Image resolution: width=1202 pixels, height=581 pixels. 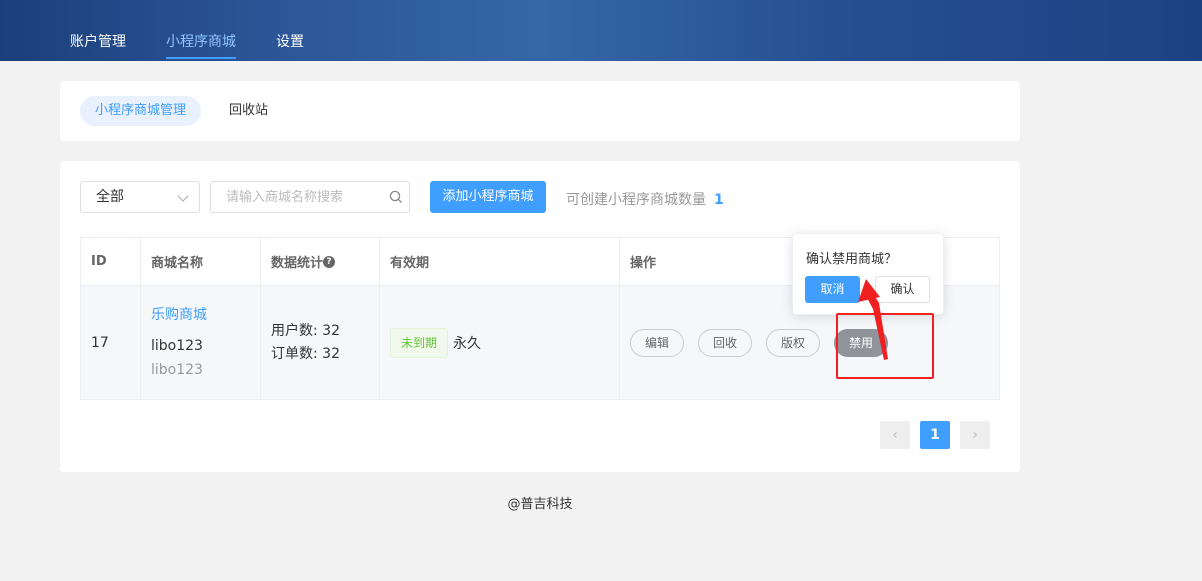 What do you see at coordinates (201, 46) in the screenshot?
I see `nav-item-miniprogram-mall: 小程序商城` at bounding box center [201, 46].